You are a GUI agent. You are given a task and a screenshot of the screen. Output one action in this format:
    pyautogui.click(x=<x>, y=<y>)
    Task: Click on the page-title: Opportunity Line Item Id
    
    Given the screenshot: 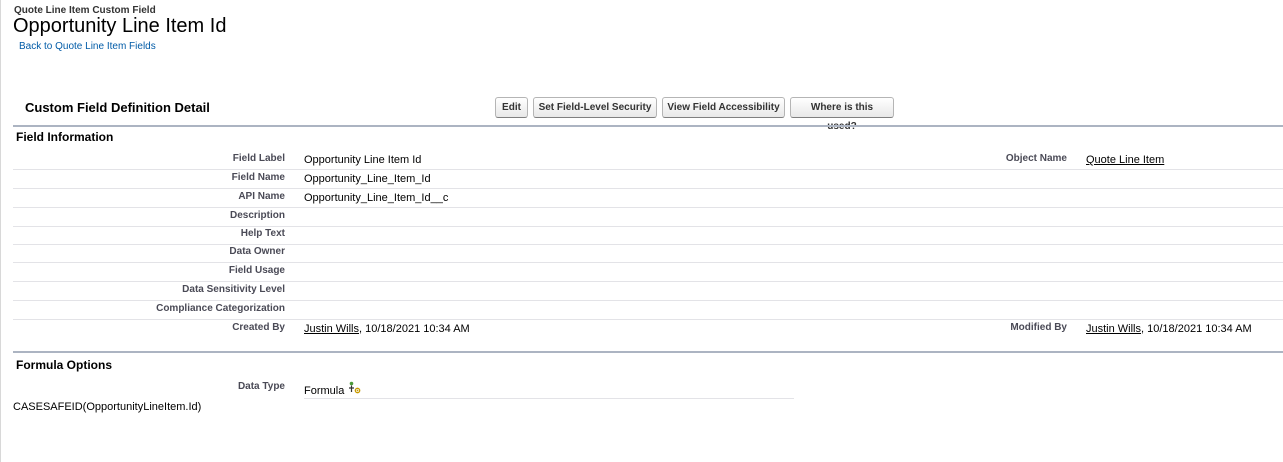 What is the action you would take?
    pyautogui.click(x=120, y=26)
    